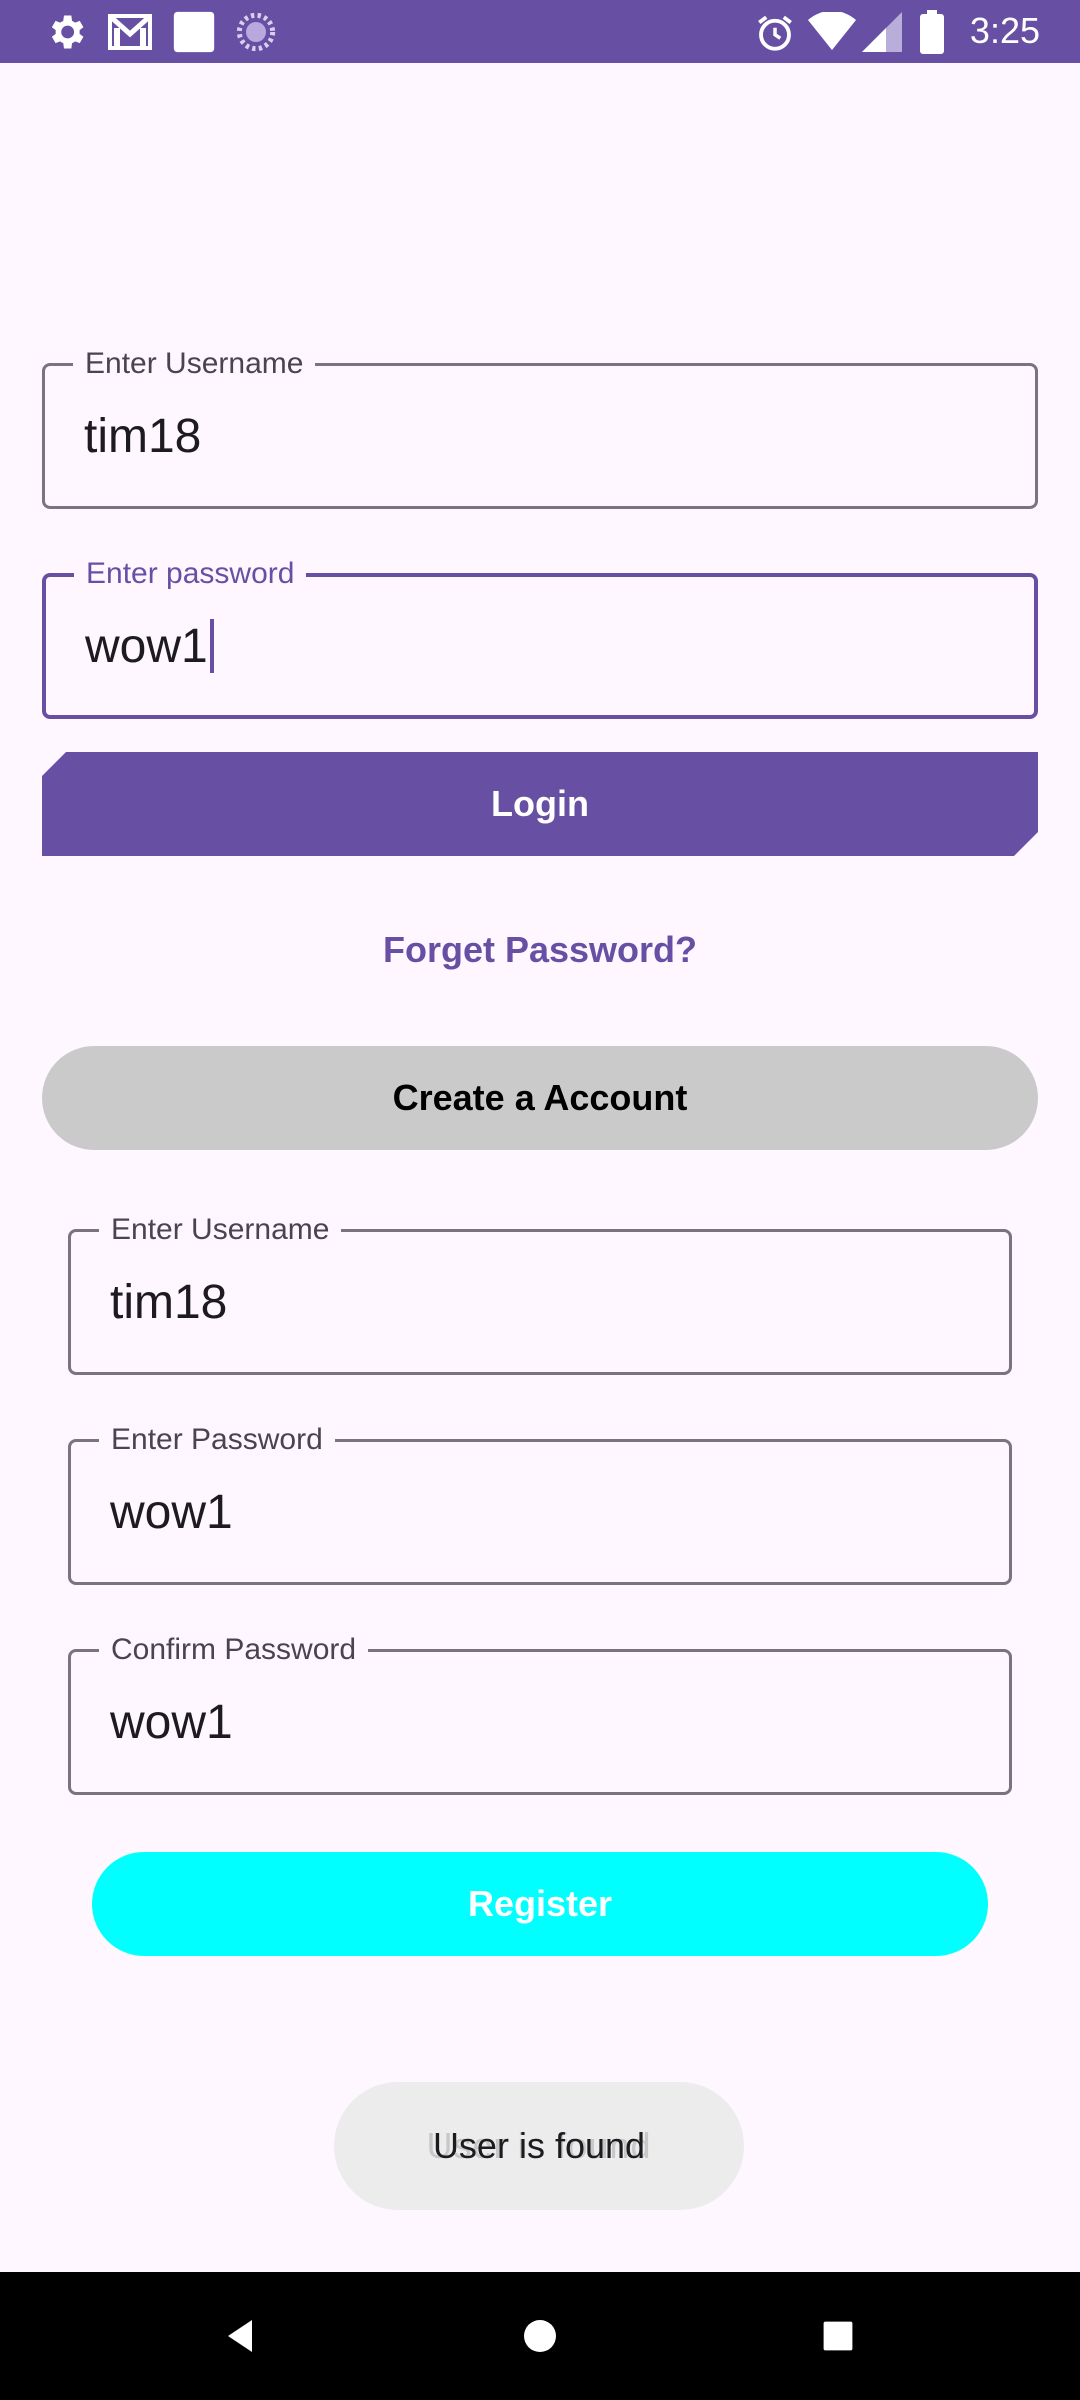 The height and width of the screenshot is (2400, 1080). Describe the element at coordinates (775, 33) in the screenshot. I see `alarm-icon` at that location.